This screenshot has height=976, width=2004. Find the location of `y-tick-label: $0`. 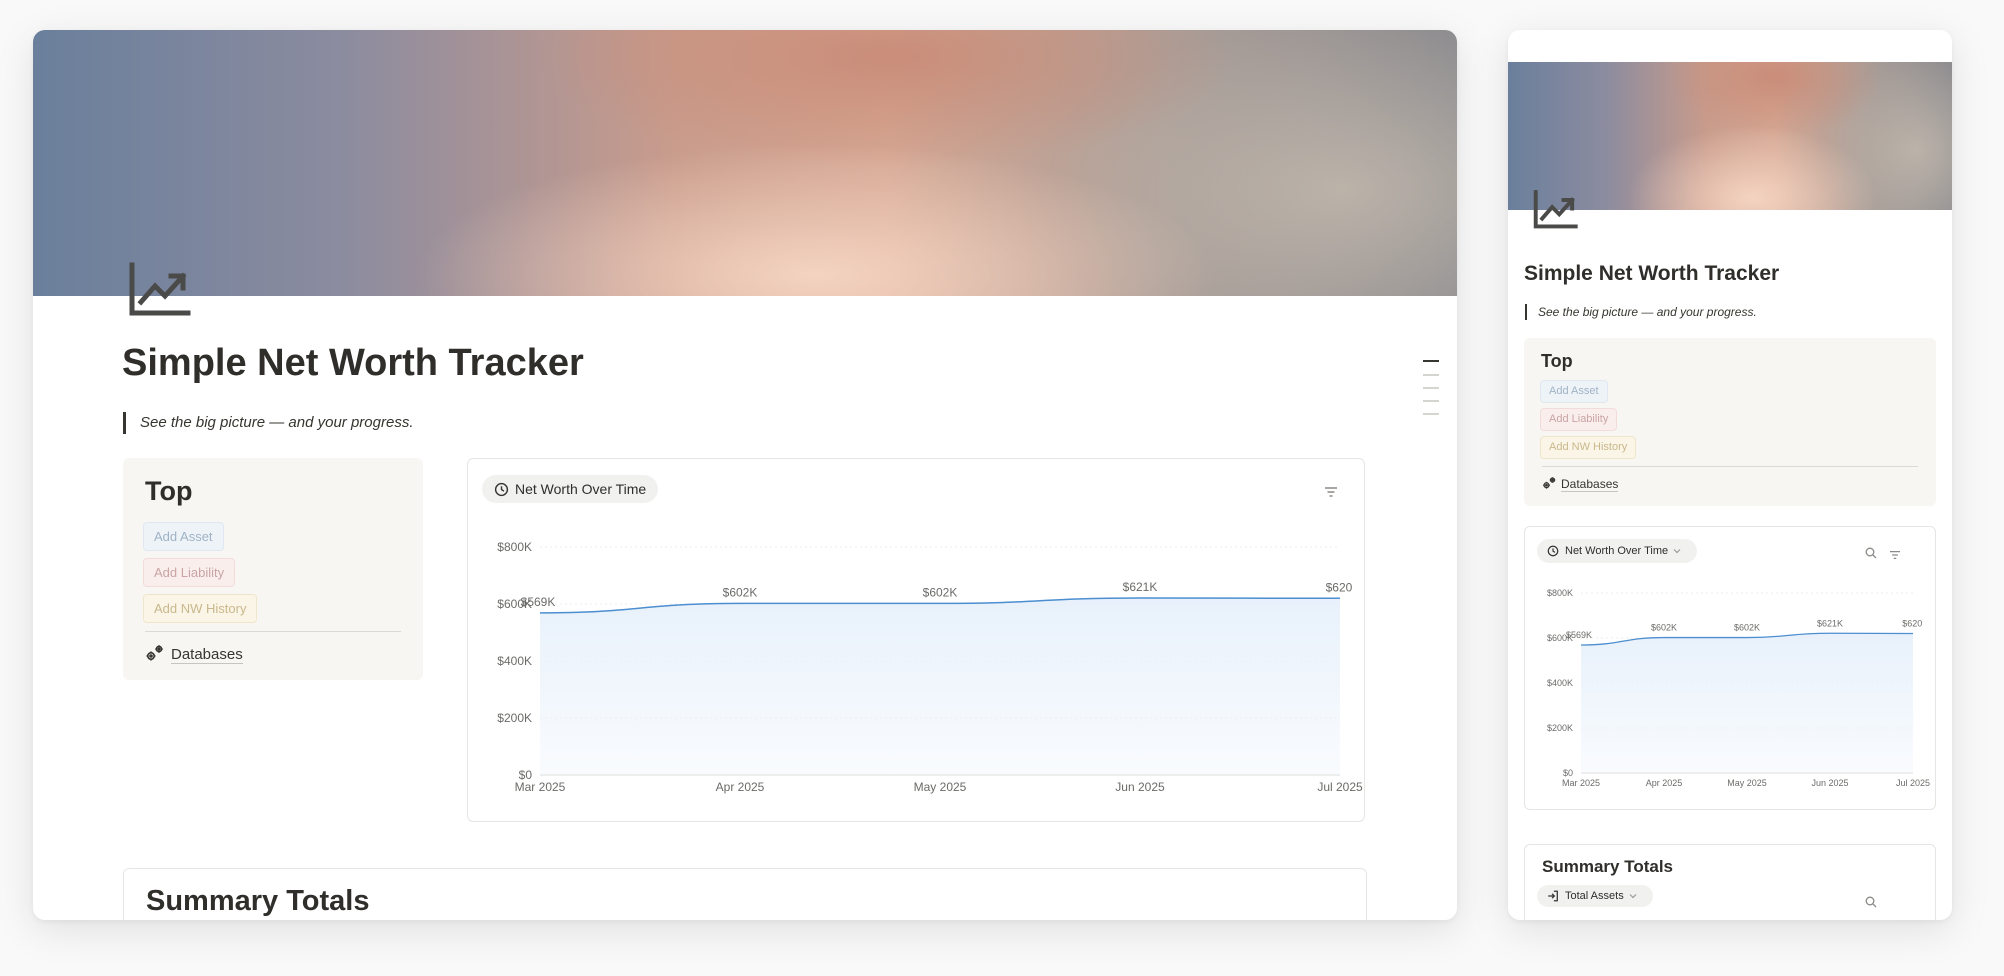

y-tick-label: $0 is located at coordinates (1568, 773).